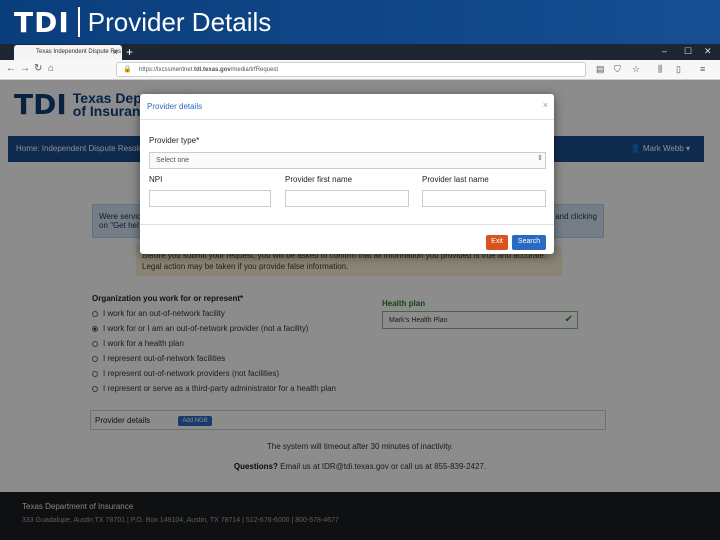 Image resolution: width=720 pixels, height=540 pixels. Describe the element at coordinates (179, 21) in the screenshot. I see `slide-title: Provider Details` at that location.